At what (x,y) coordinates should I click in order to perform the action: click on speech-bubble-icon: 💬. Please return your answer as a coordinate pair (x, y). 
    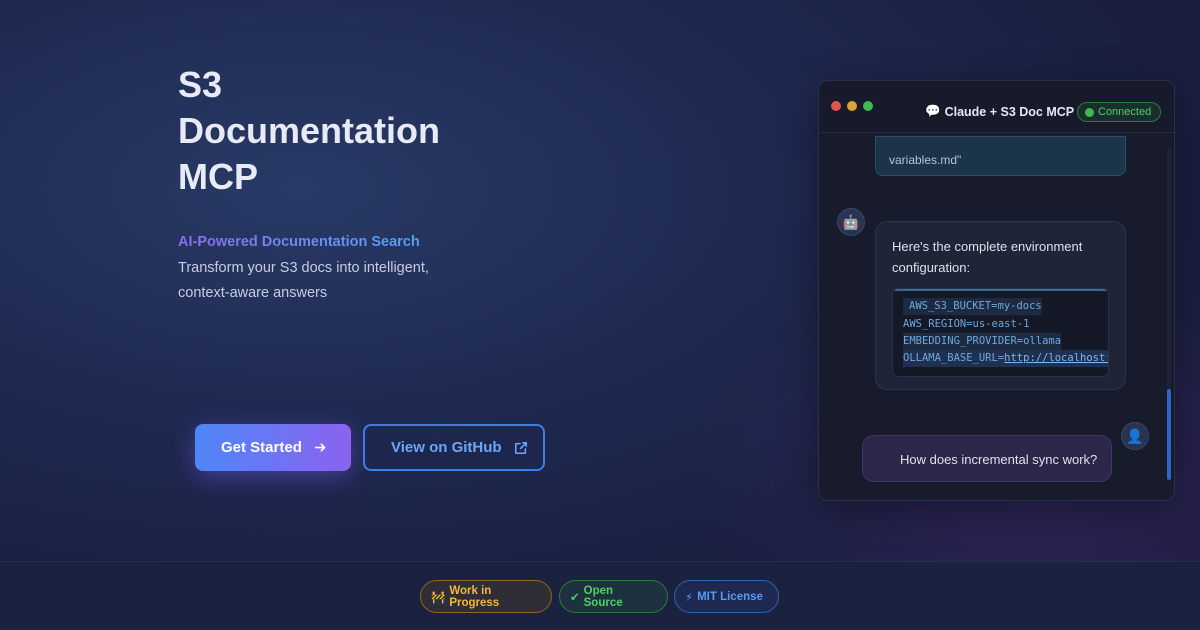
    Looking at the image, I should click on (933, 111).